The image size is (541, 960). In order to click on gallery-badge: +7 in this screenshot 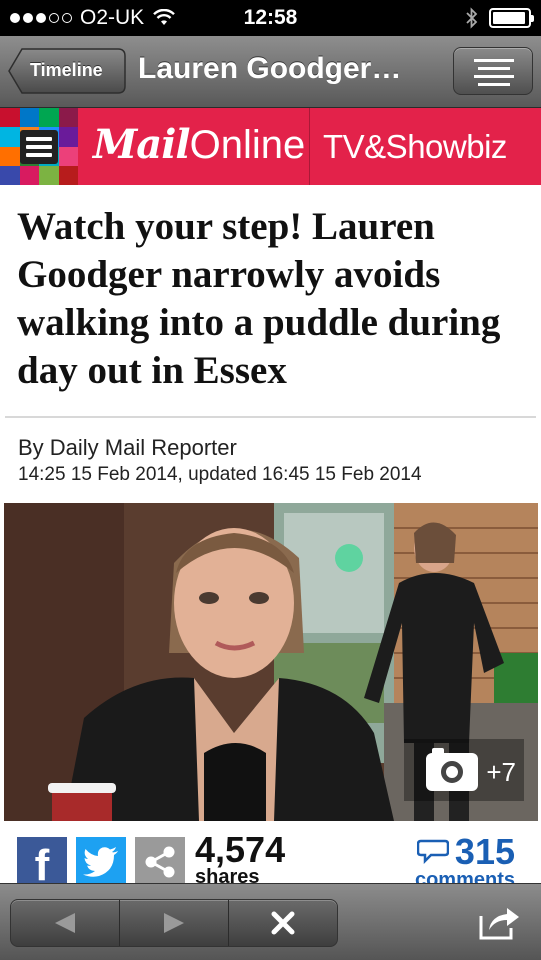, I will do `click(471, 769)`.